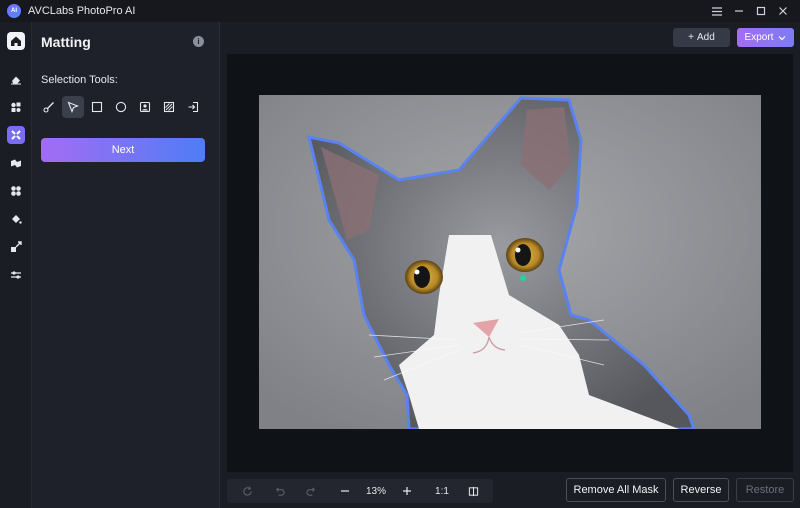 The height and width of the screenshot is (508, 800). What do you see at coordinates (761, 11) in the screenshot?
I see `maximize-icon` at bounding box center [761, 11].